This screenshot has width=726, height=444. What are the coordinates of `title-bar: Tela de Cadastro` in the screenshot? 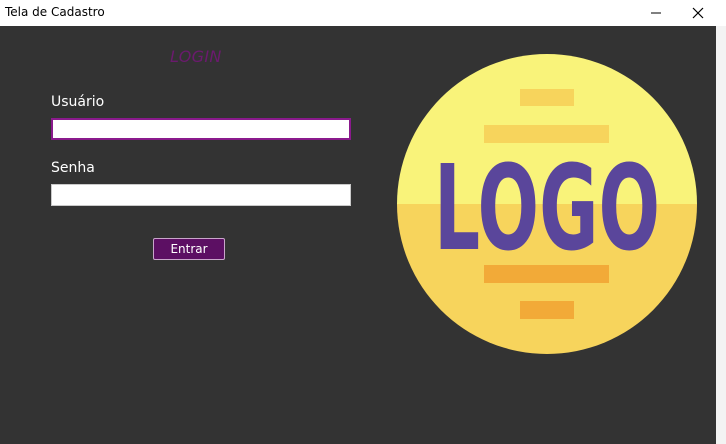 It's located at (363, 13).